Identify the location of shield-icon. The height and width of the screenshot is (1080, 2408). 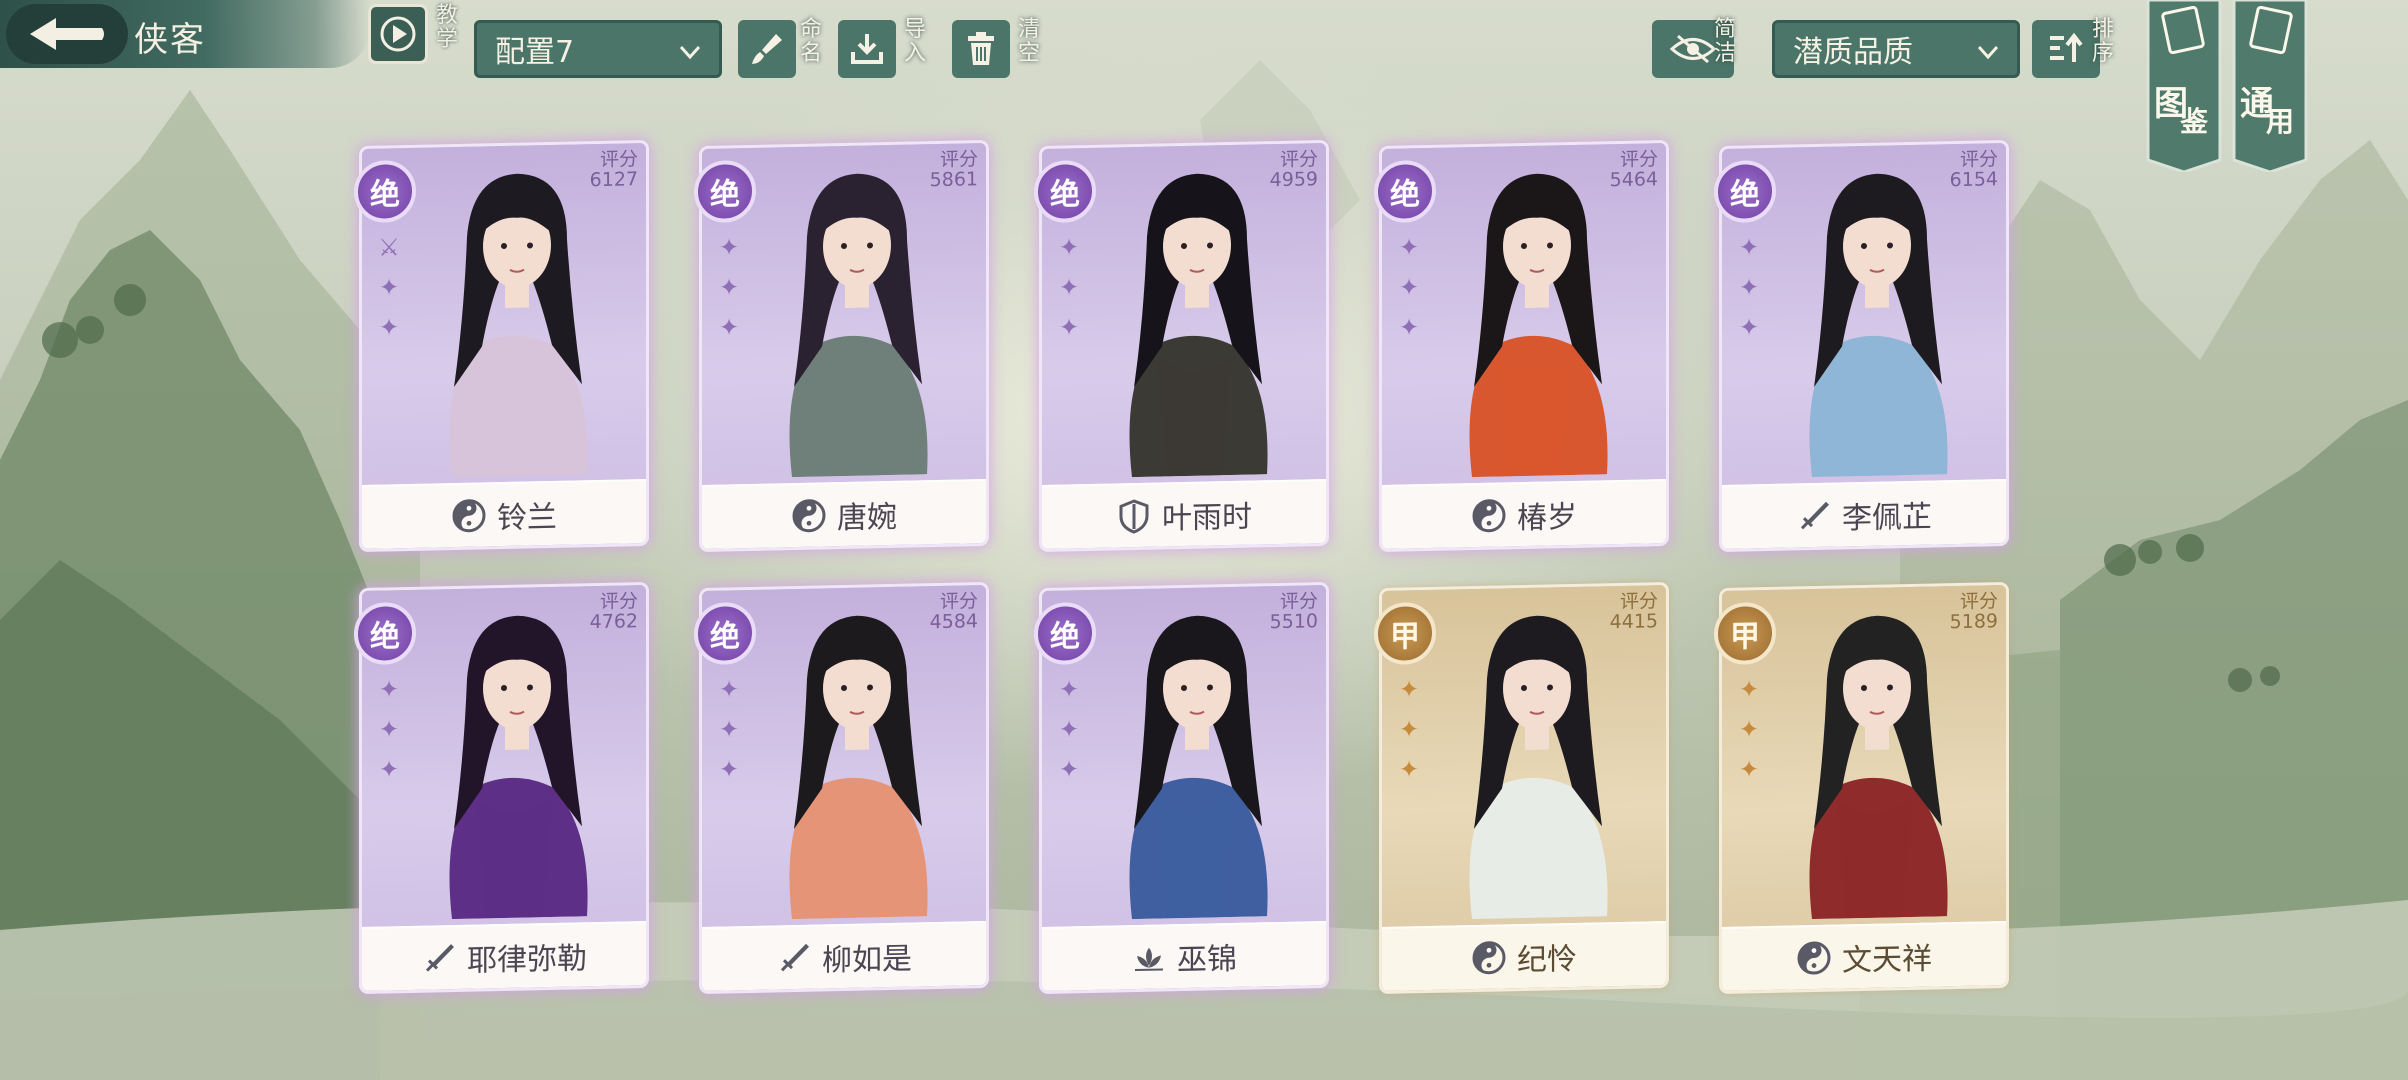
(1134, 516).